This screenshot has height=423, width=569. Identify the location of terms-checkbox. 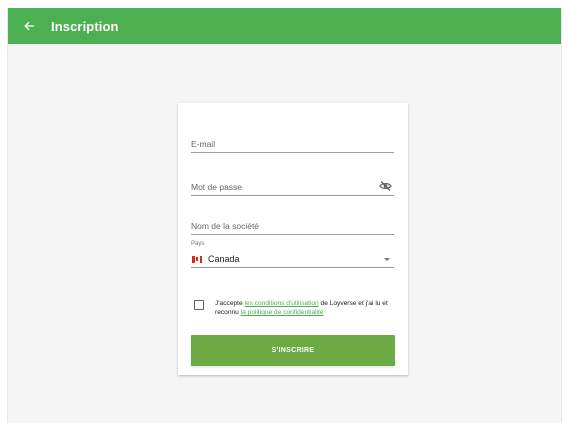
(199, 305).